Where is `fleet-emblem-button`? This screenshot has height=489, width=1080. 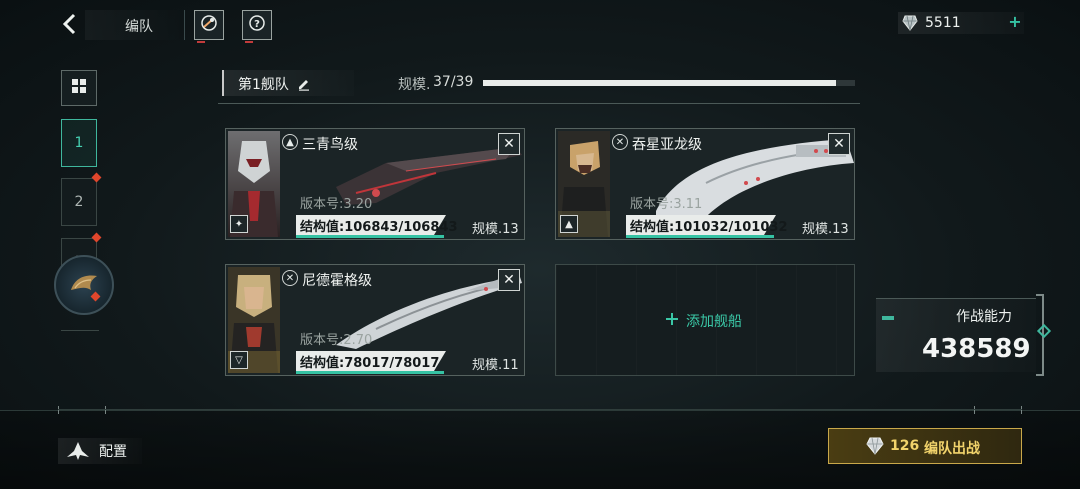
fleet-emblem-button is located at coordinates (84, 285).